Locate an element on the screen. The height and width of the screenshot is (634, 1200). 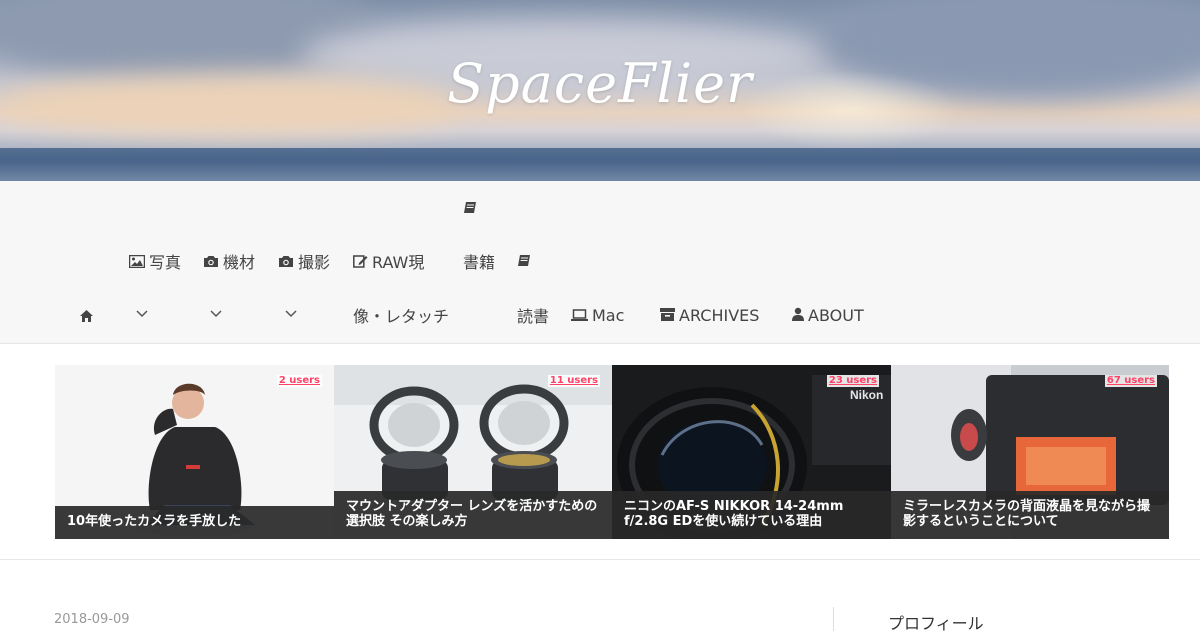
nav-item-mac: Mac is located at coordinates (597, 316).